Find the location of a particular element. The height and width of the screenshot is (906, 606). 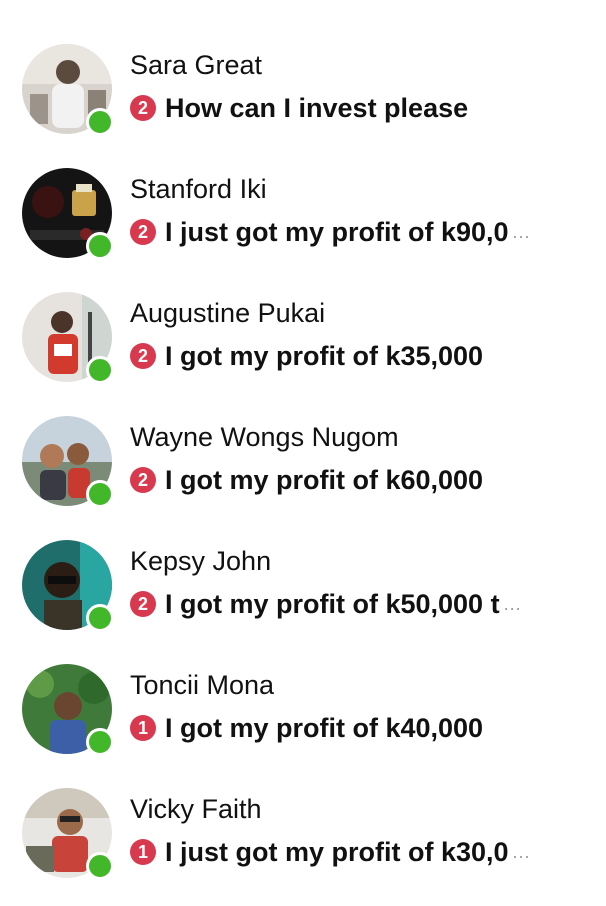

chat-item: Toncii Mona 1 I got my profit of k40,000 is located at coordinates (303, 720).